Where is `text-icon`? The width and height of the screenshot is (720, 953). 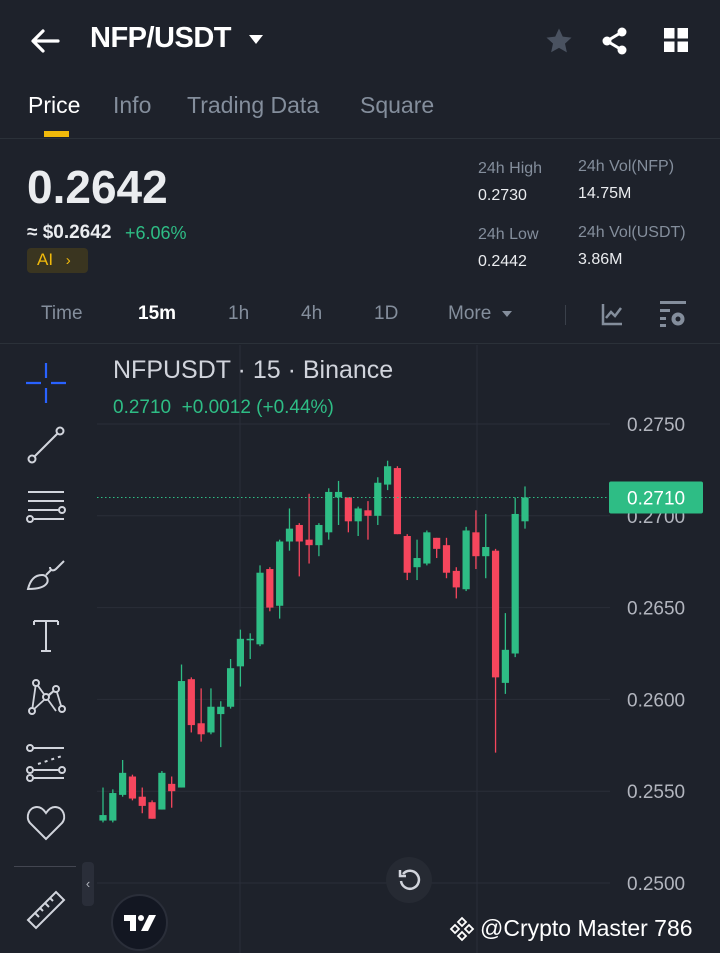
text-icon is located at coordinates (46, 636).